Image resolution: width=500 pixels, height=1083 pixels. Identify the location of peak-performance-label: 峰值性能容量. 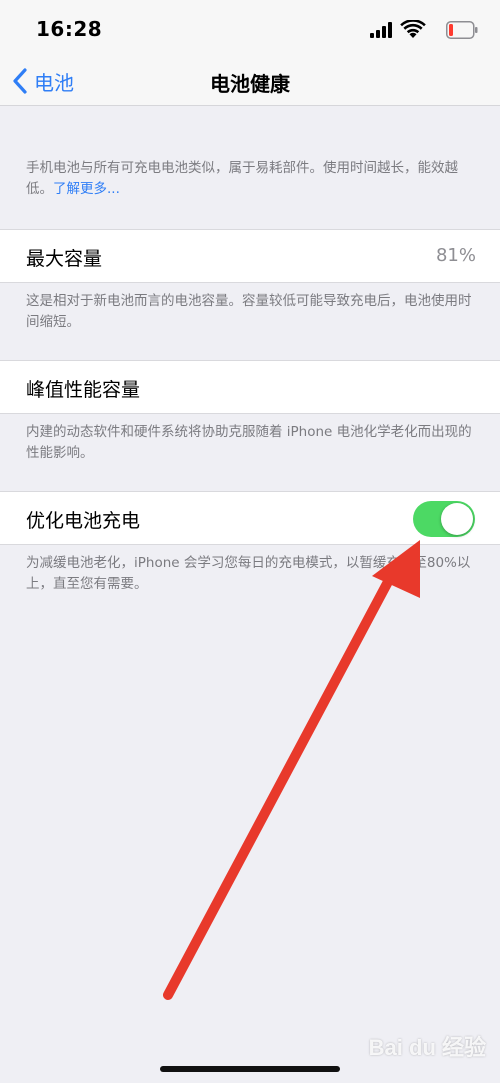
(83, 390).